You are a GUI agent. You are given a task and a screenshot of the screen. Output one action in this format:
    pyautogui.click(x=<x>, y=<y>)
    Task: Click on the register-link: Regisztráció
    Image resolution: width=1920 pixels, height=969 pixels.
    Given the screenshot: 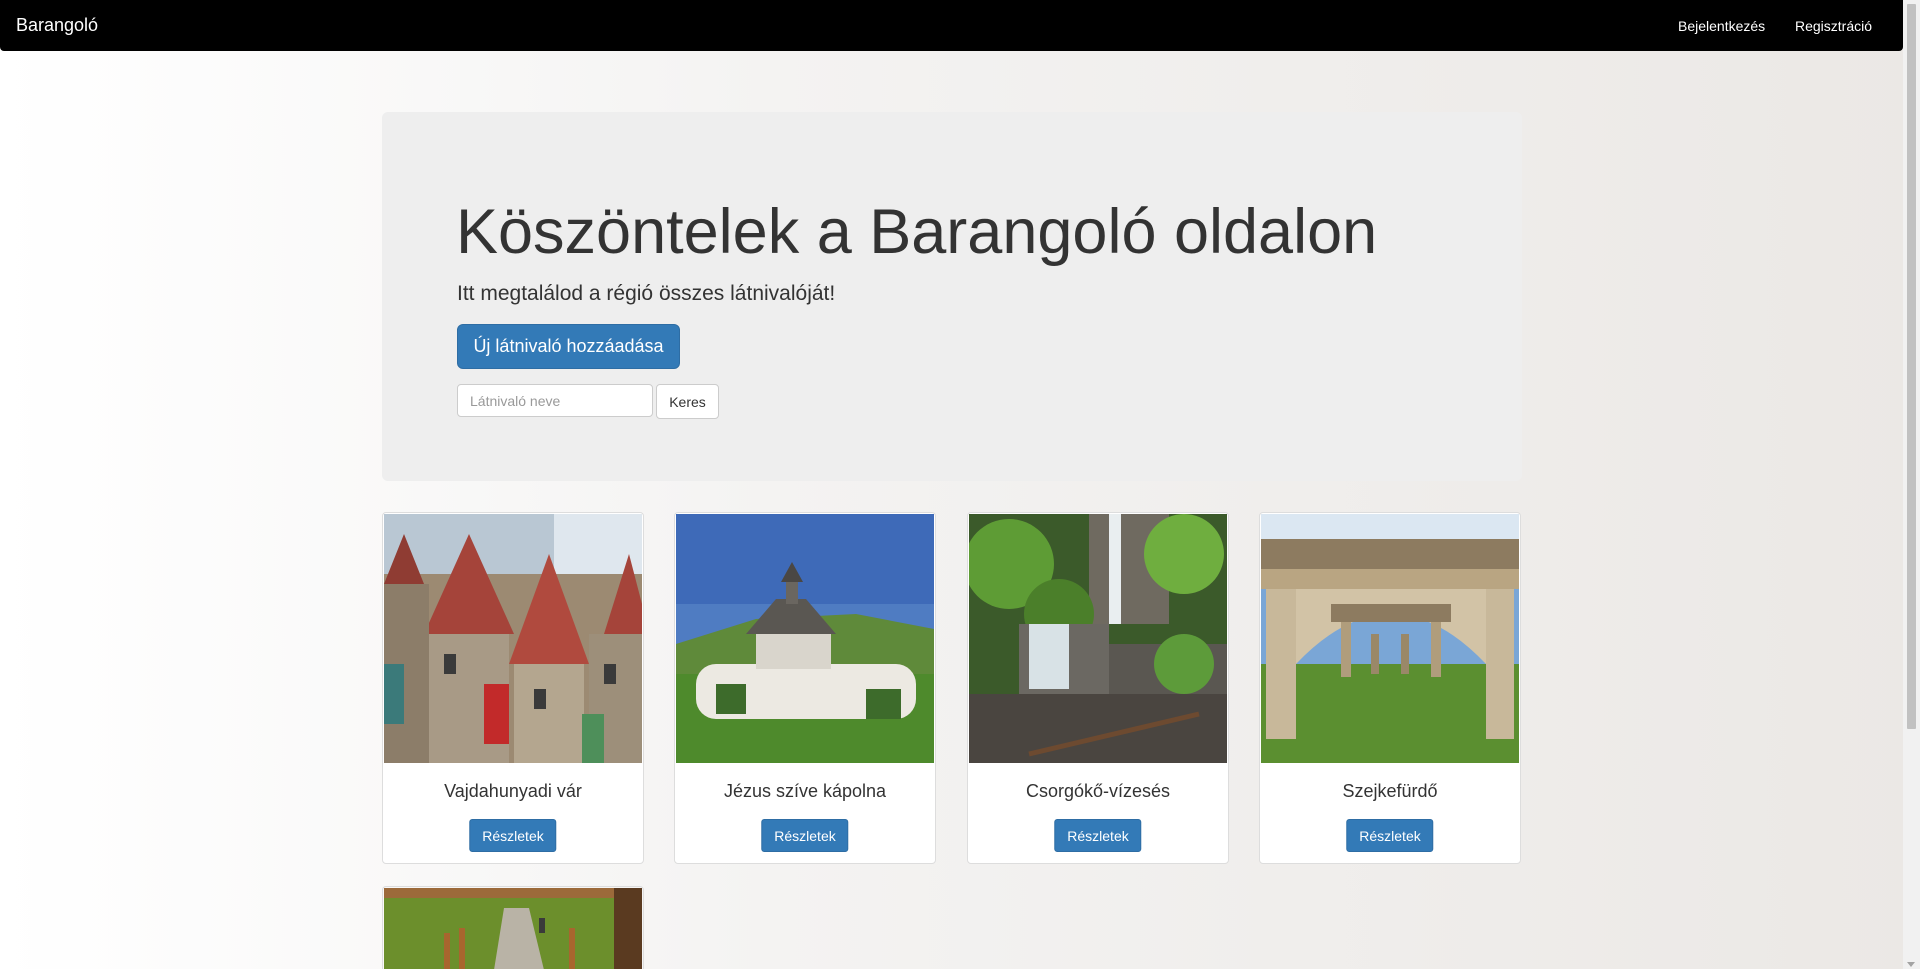 What is the action you would take?
    pyautogui.click(x=1833, y=26)
    